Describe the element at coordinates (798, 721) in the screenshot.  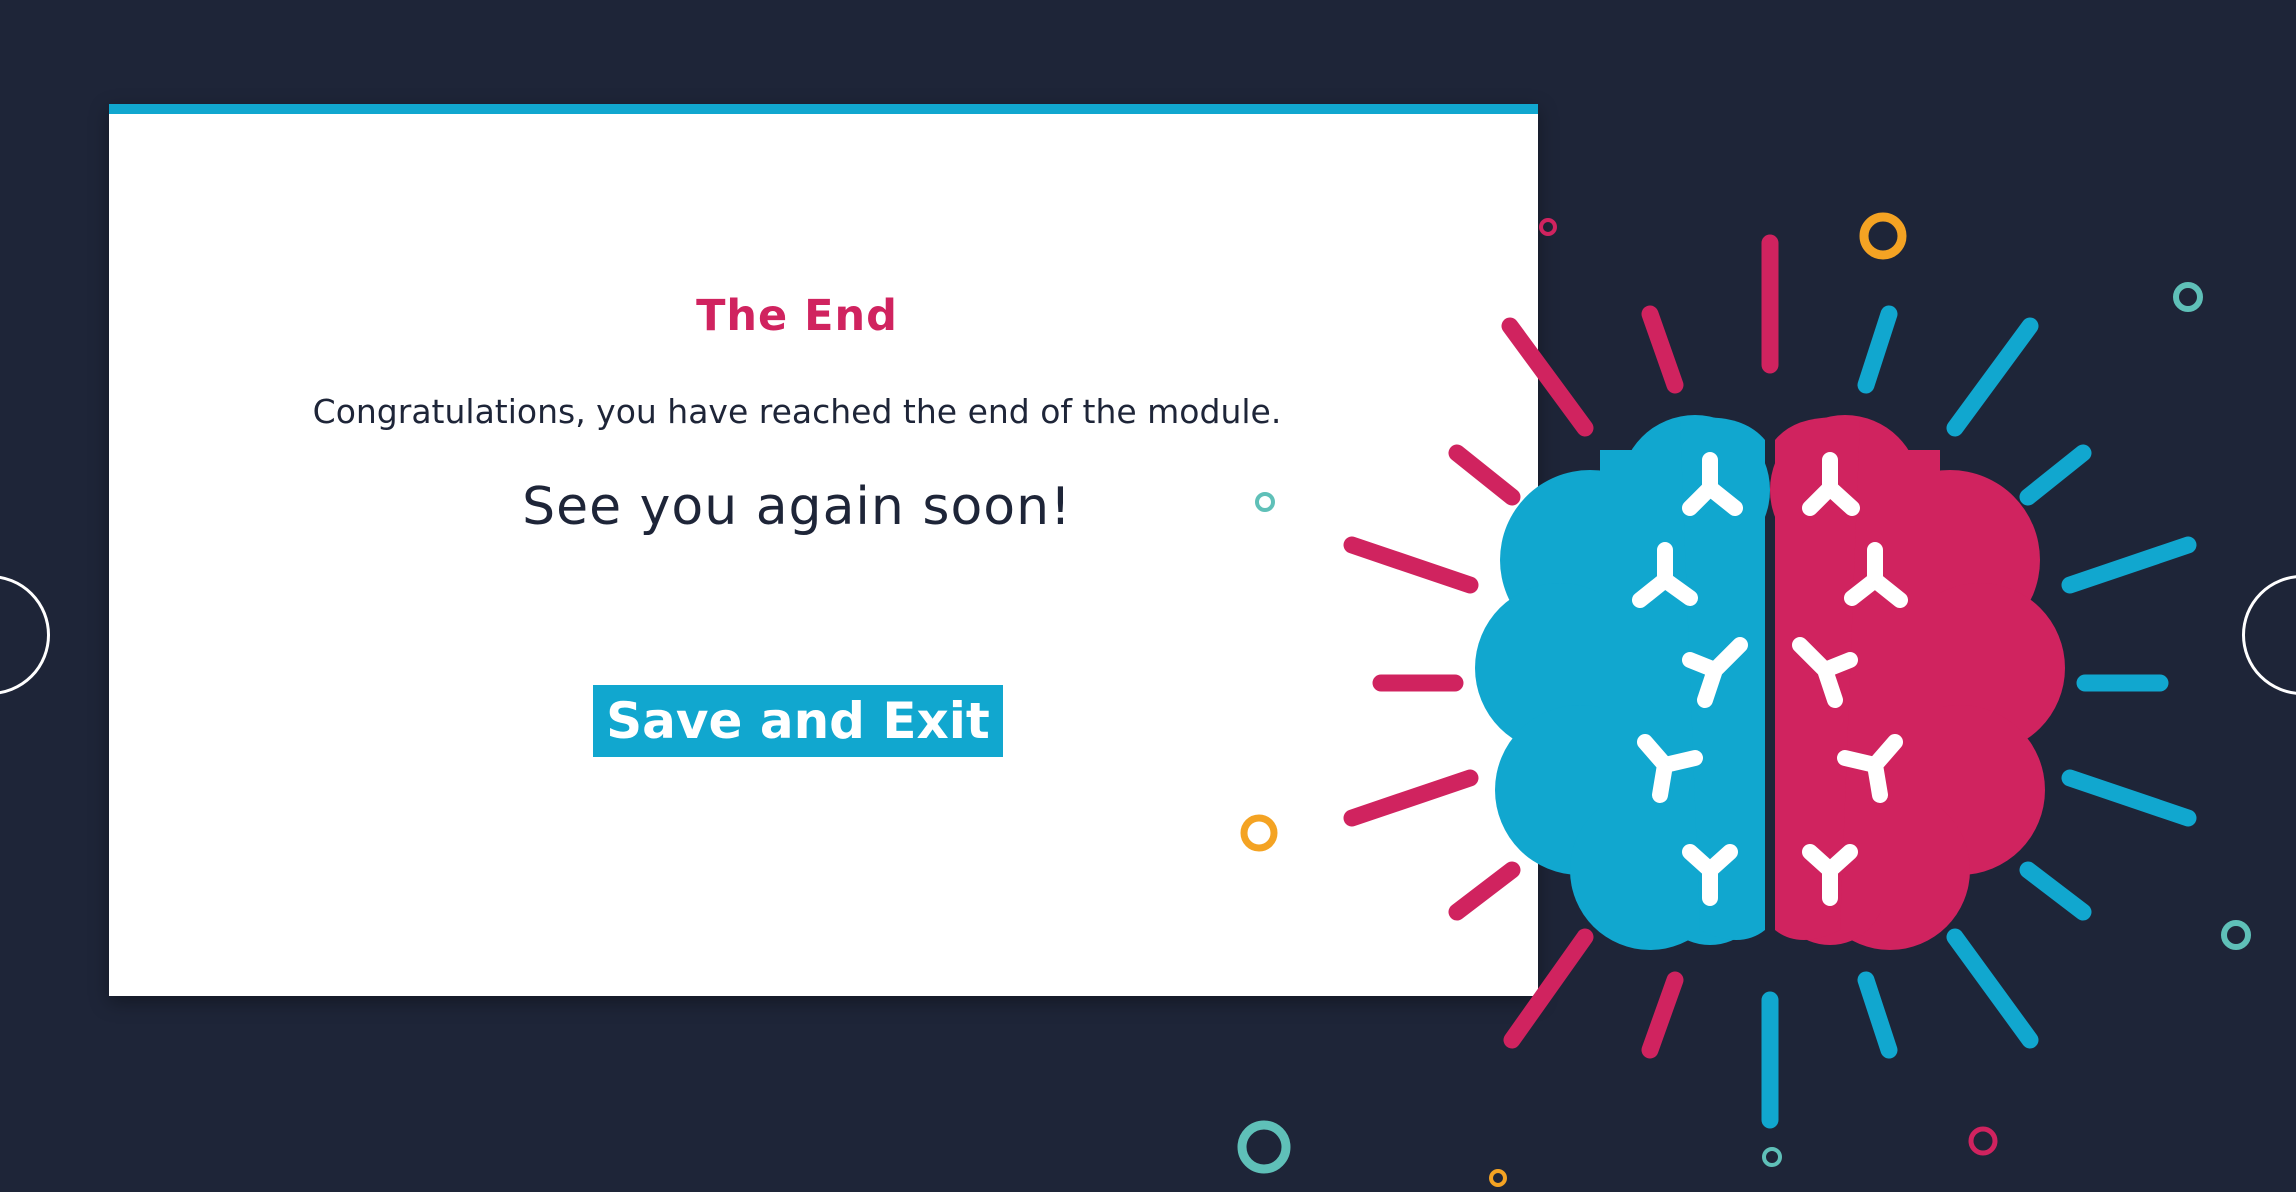
I see `save-and-exit-button: Save and Exit` at that location.